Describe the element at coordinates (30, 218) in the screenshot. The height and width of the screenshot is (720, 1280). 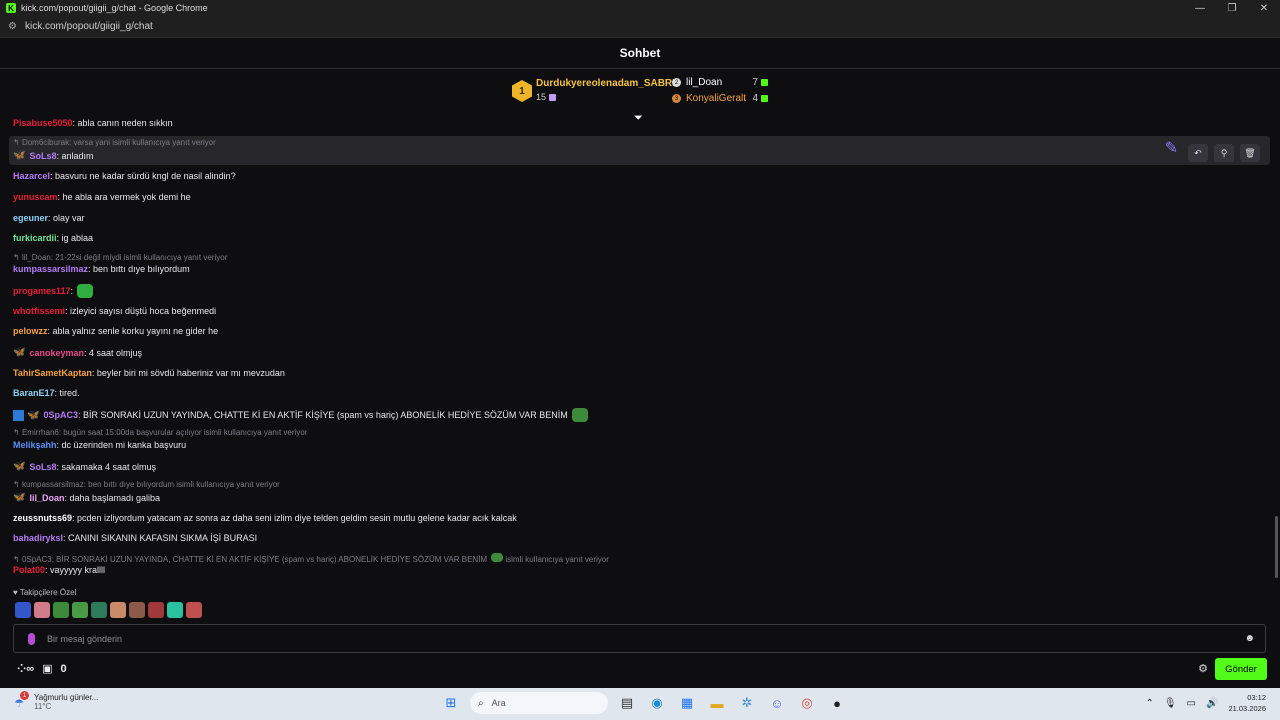
I see `message-username: egeuner` at that location.